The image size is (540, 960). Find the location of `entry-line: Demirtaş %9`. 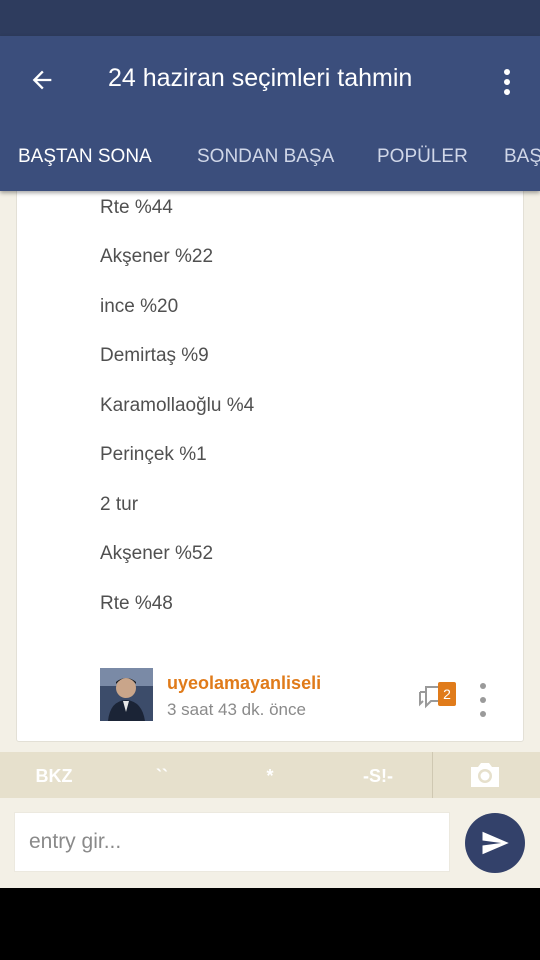

entry-line: Demirtaş %9 is located at coordinates (154, 355).